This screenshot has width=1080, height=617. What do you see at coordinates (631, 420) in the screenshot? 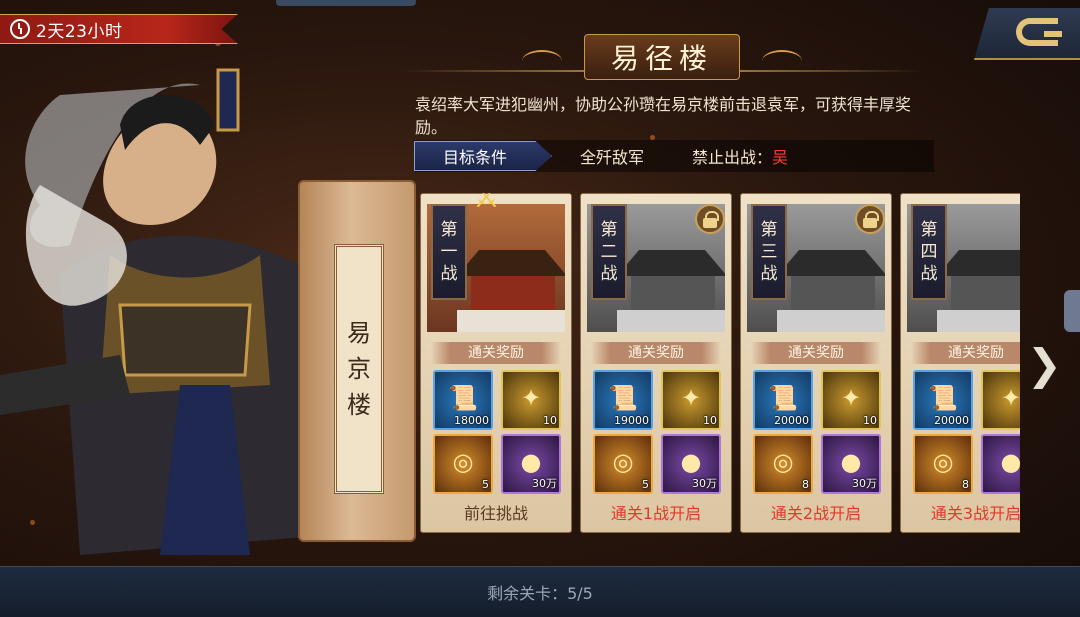
I see `item-qty: 19000` at bounding box center [631, 420].